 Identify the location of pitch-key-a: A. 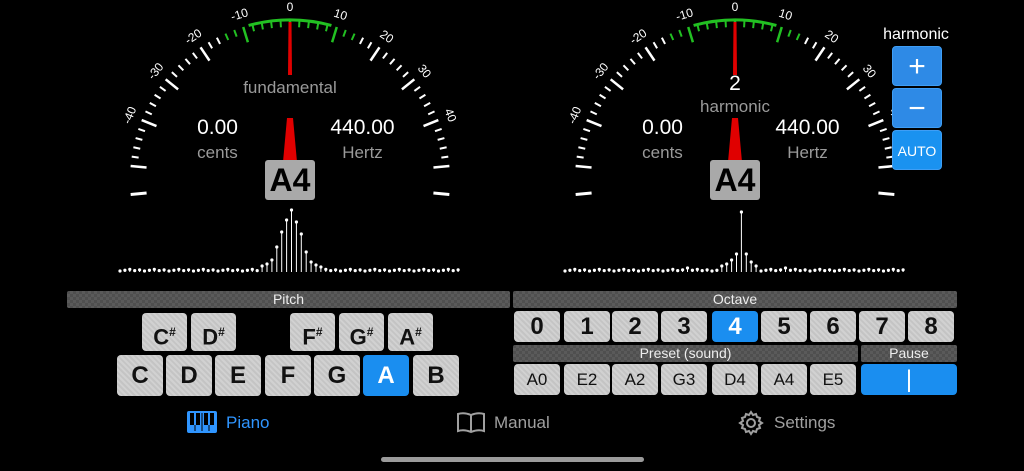
(386, 375).